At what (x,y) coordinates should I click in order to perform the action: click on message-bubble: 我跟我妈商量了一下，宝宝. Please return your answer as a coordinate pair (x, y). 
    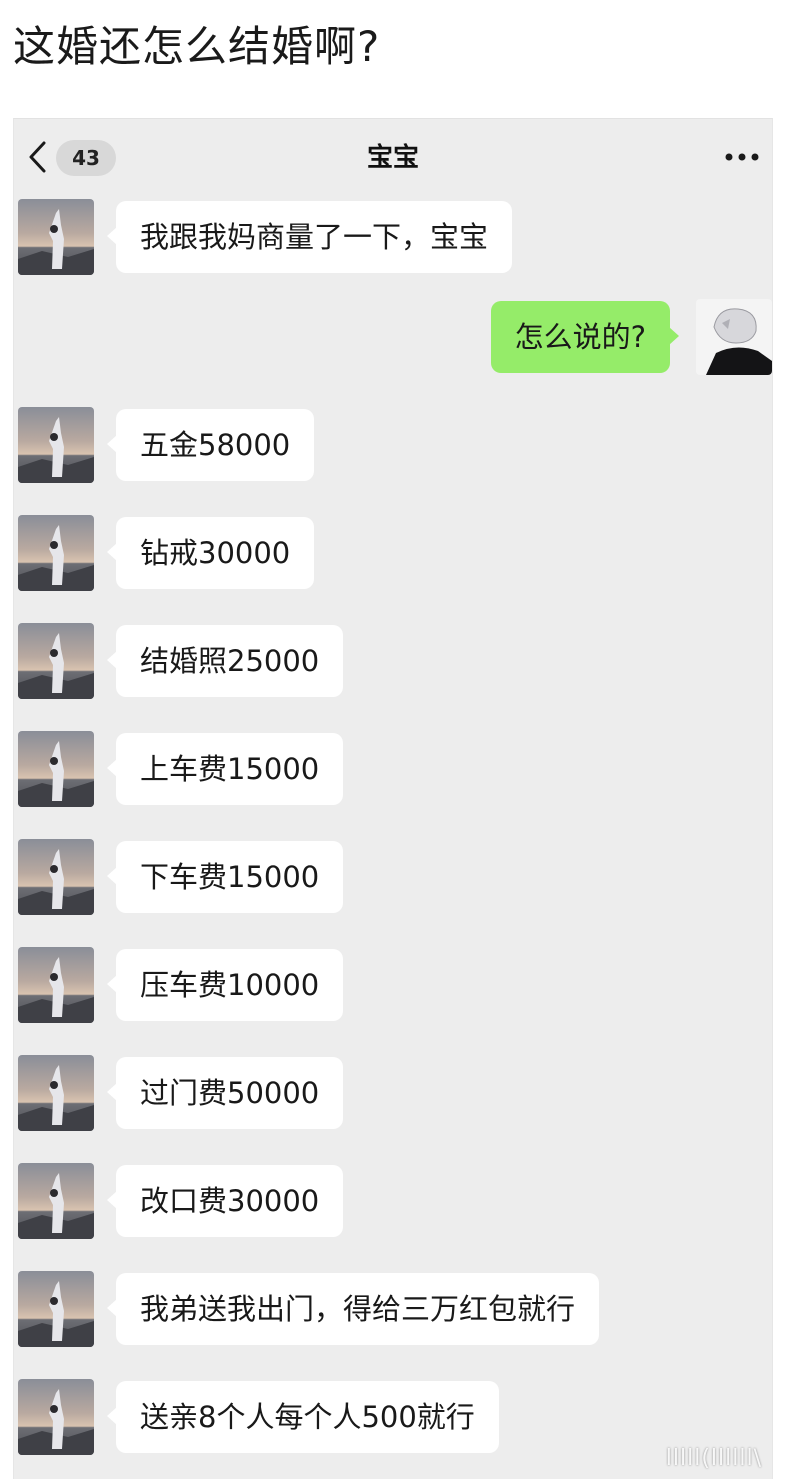
    Looking at the image, I should click on (309, 237).